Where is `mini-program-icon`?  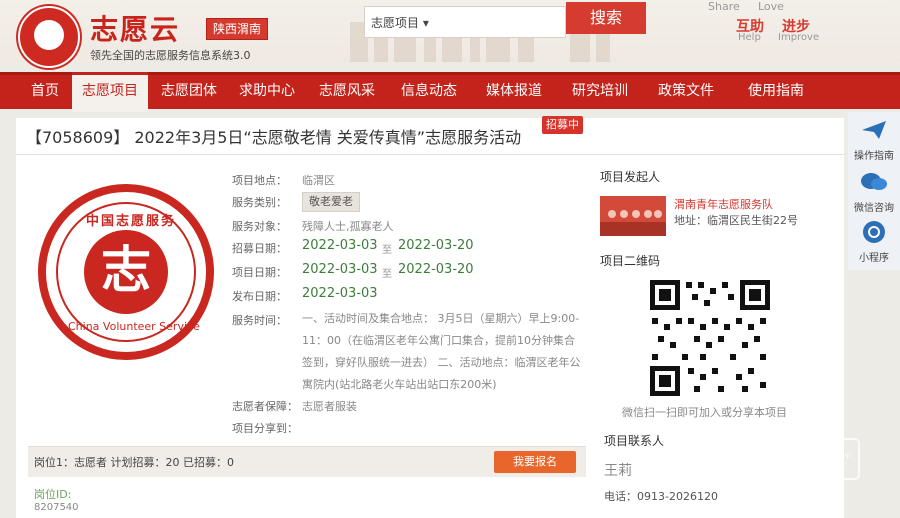
mini-program-icon is located at coordinates (874, 232).